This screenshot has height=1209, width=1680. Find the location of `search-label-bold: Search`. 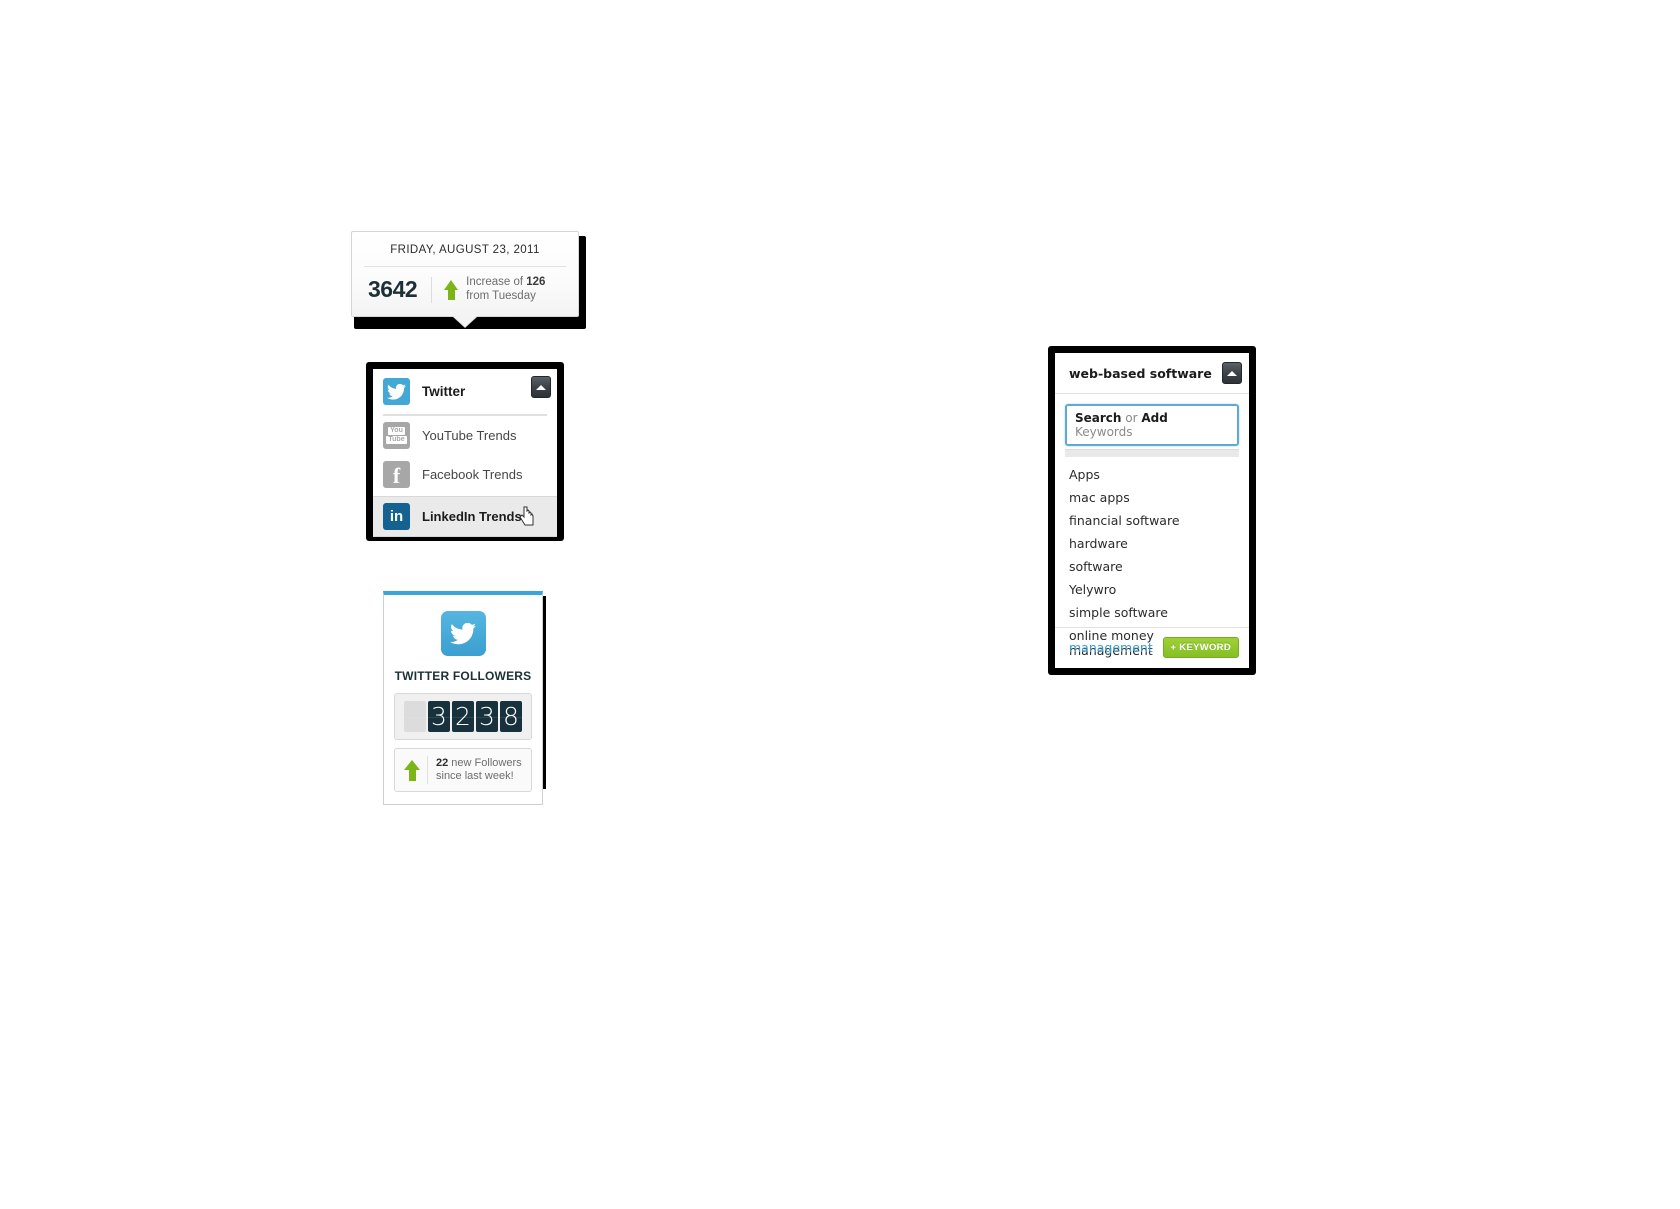

search-label-bold: Search is located at coordinates (1098, 418).